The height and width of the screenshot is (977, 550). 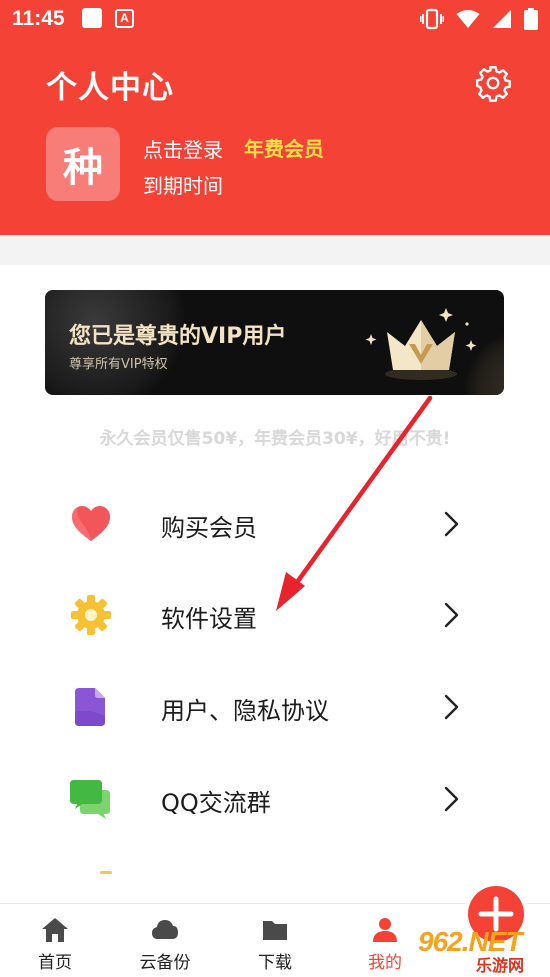 I want to click on nav-item-download: 下载, so click(x=275, y=940).